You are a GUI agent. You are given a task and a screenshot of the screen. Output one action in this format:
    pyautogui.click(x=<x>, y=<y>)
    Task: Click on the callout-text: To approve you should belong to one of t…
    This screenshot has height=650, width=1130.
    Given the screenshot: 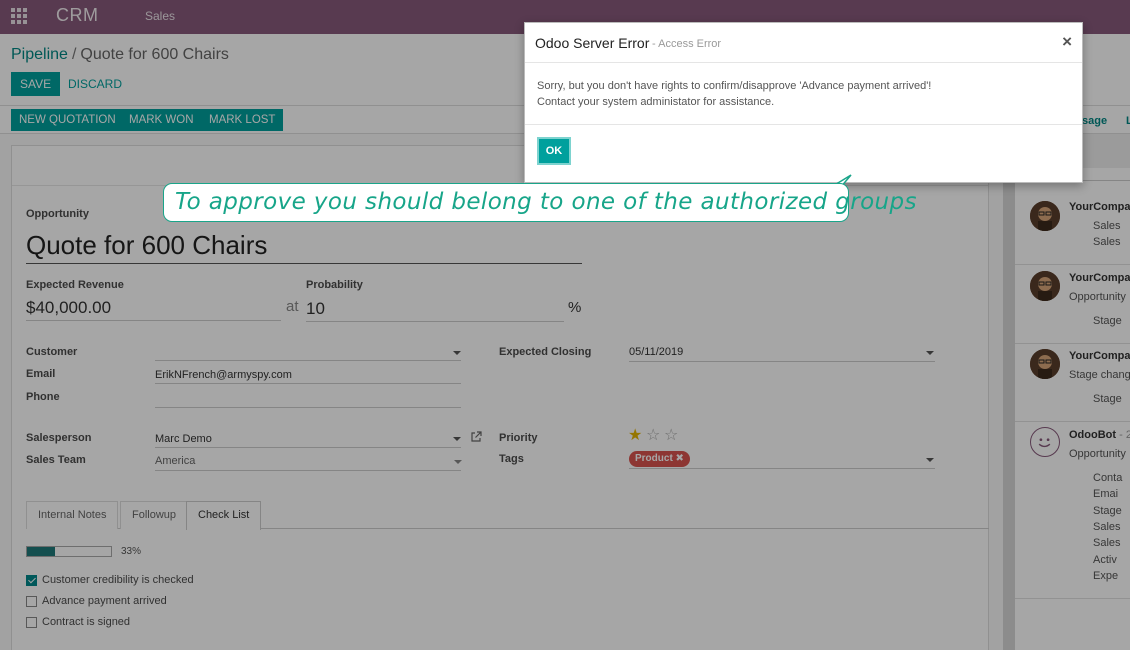 What is the action you would take?
    pyautogui.click(x=546, y=202)
    